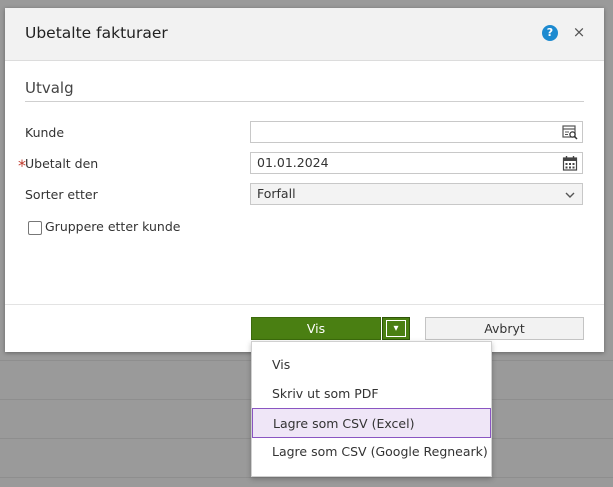 This screenshot has height=487, width=613. What do you see at coordinates (49, 88) in the screenshot?
I see `section-title: Utvalg` at bounding box center [49, 88].